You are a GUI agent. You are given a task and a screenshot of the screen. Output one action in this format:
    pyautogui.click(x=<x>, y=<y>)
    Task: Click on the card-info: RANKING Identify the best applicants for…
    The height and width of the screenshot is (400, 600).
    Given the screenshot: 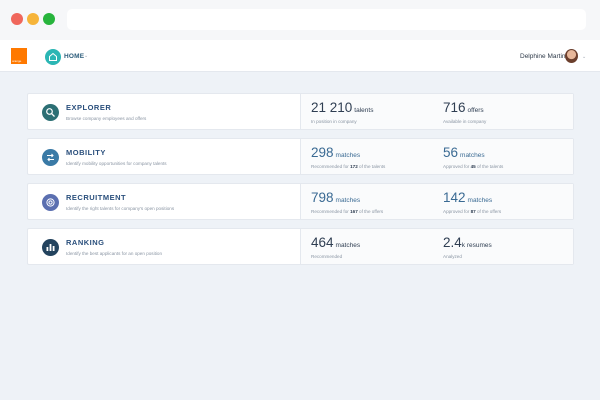 What is the action you would take?
    pyautogui.click(x=164, y=246)
    